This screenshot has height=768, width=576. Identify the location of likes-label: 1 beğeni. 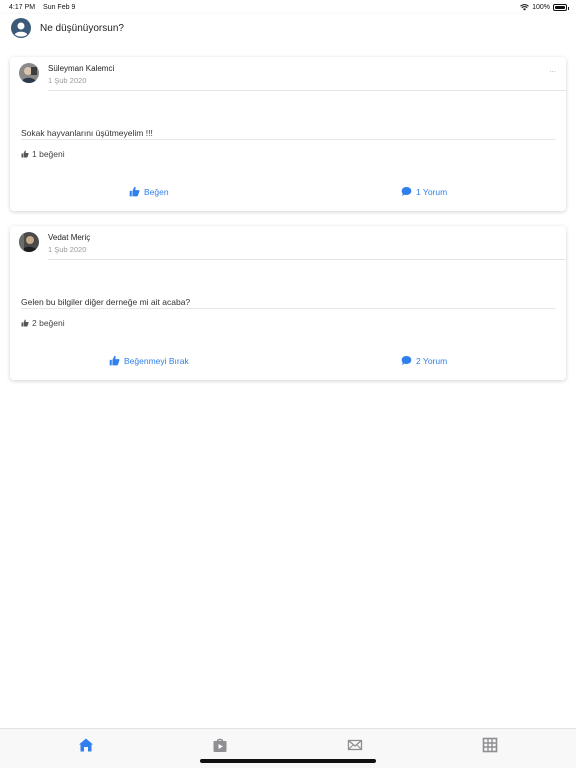
(48, 154).